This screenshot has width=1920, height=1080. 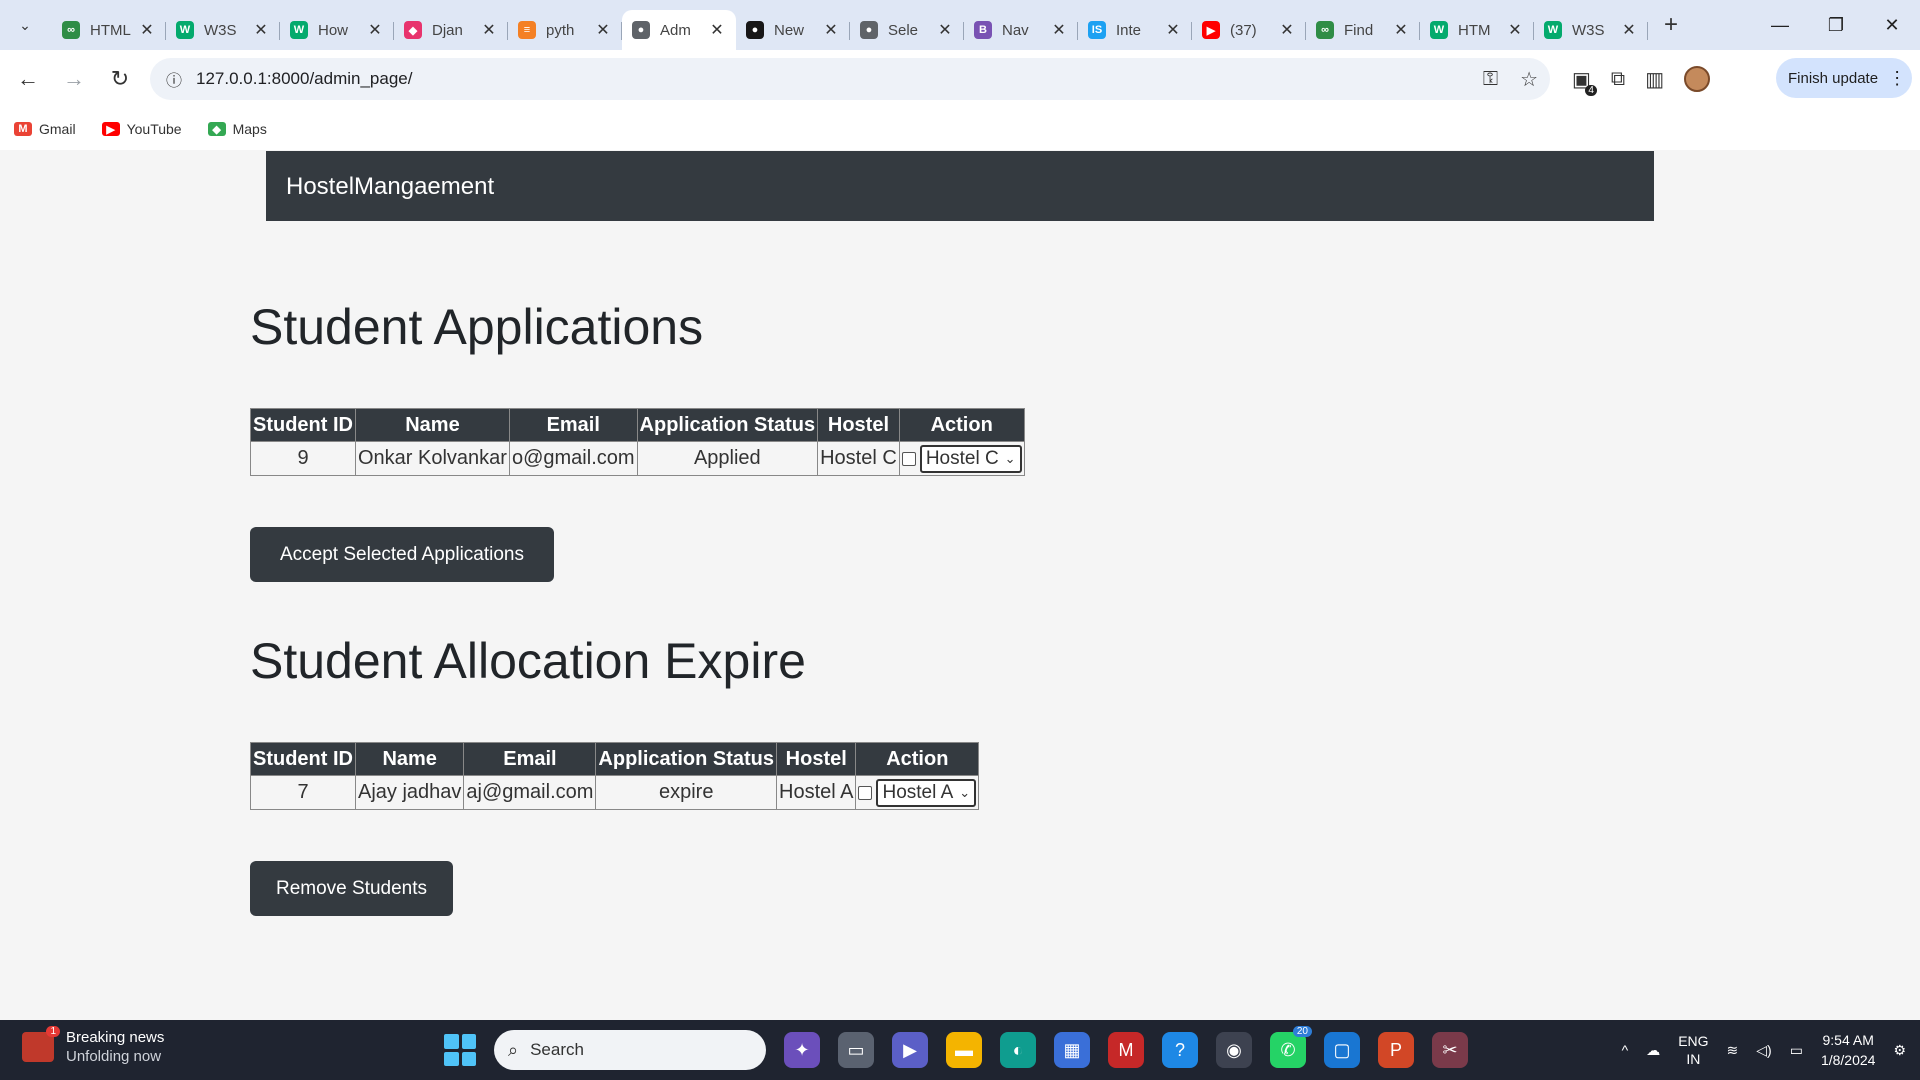 What do you see at coordinates (727, 425) in the screenshot?
I see `column-header: Application Status` at bounding box center [727, 425].